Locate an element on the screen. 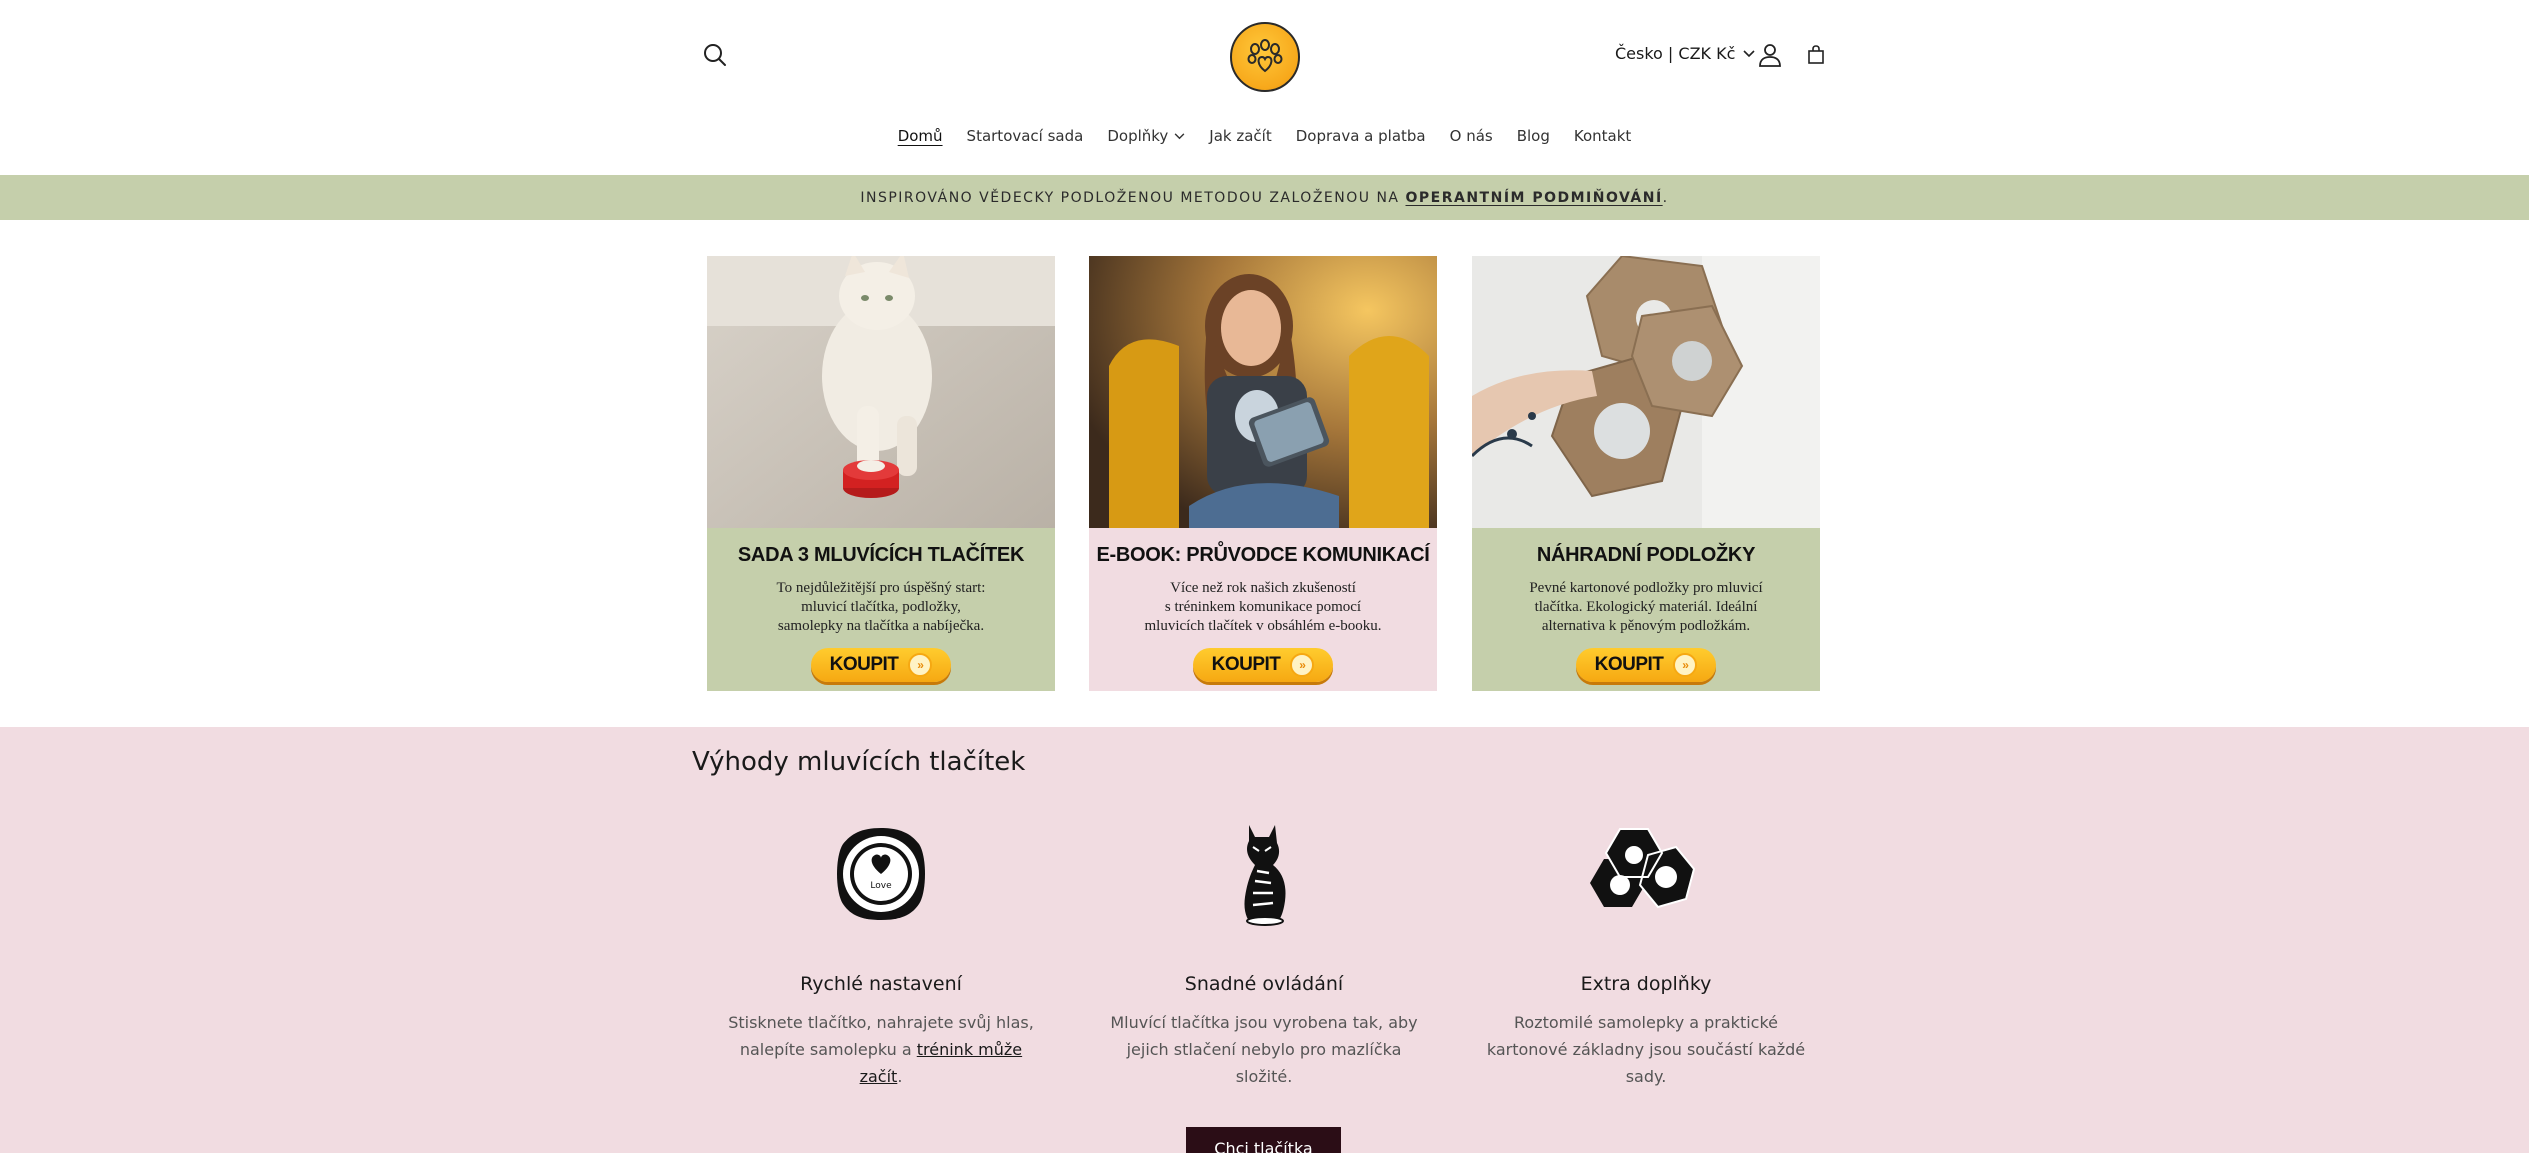  search-icon is located at coordinates (715, 55).